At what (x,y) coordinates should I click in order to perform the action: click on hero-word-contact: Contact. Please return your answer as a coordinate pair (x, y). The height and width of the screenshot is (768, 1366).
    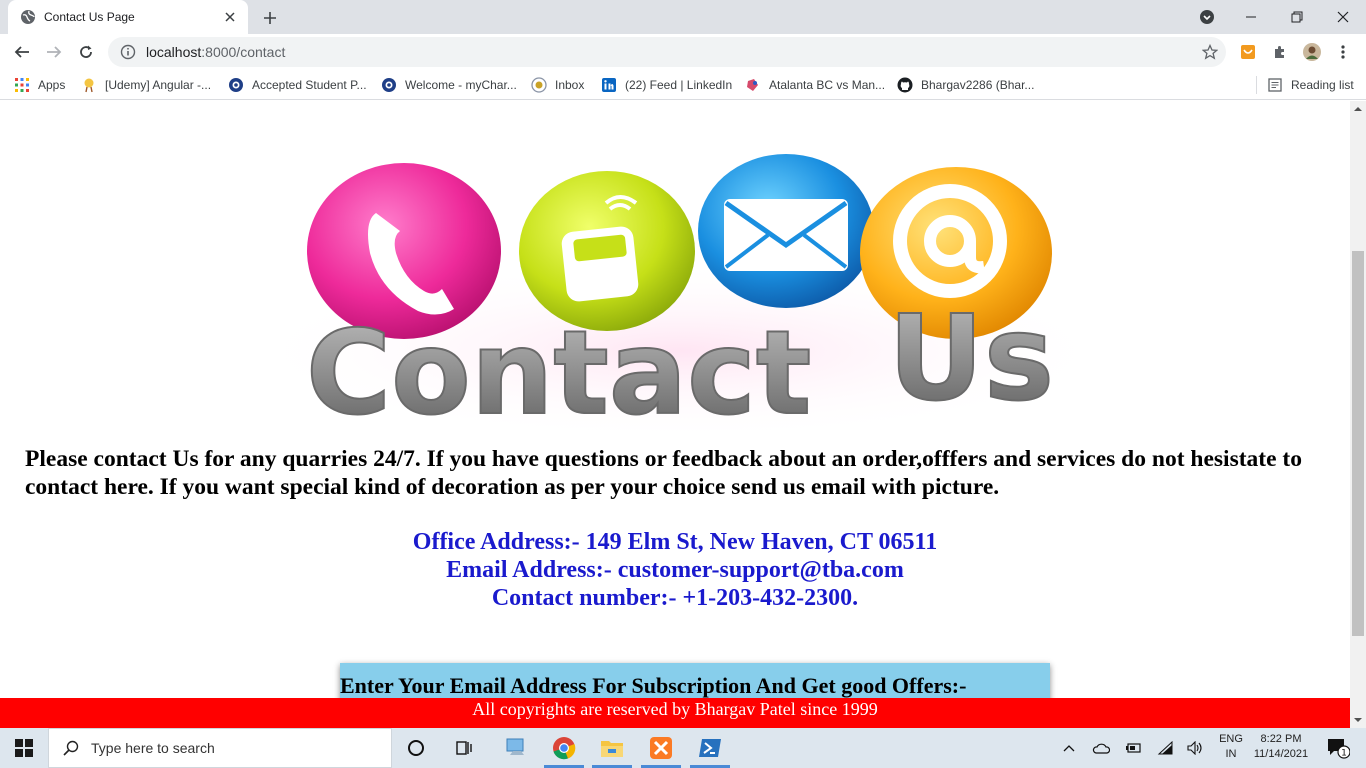
    Looking at the image, I should click on (558, 373).